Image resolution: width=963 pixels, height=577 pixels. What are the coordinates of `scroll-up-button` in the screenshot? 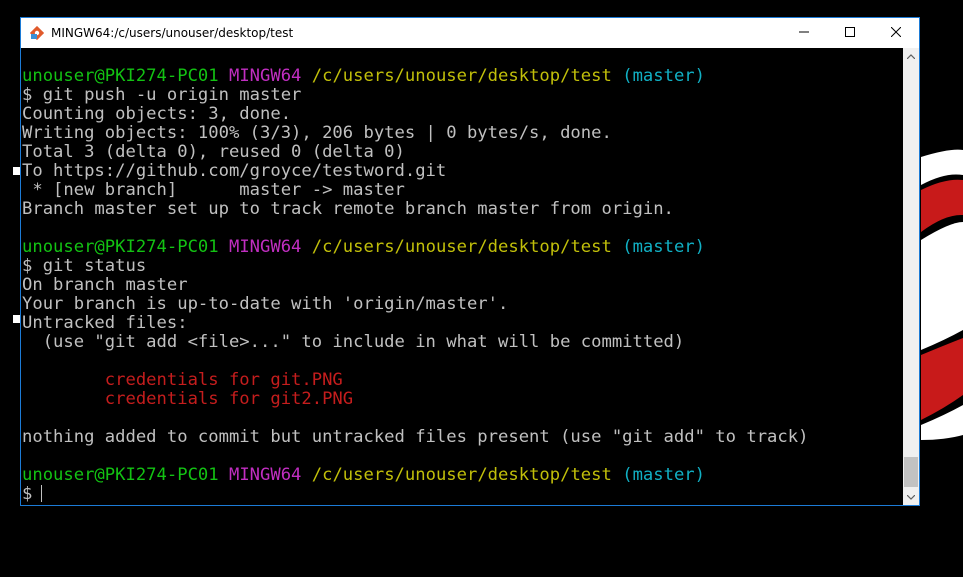 It's located at (911, 56).